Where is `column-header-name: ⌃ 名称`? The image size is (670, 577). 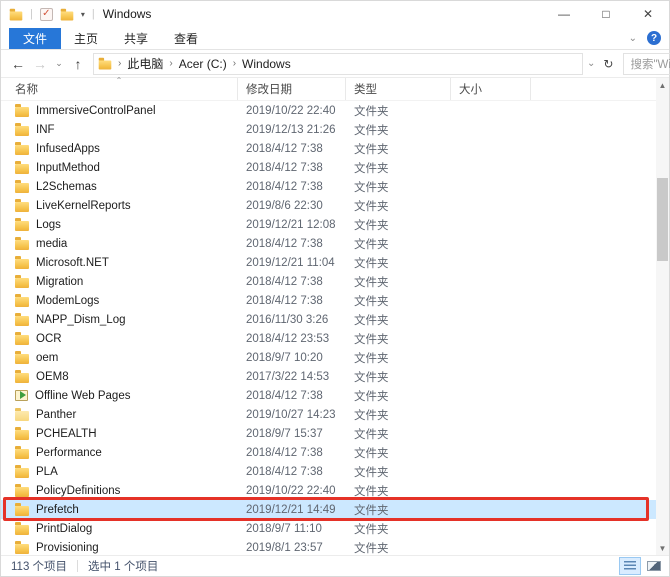 column-header-name: ⌃ 名称 is located at coordinates (119, 88).